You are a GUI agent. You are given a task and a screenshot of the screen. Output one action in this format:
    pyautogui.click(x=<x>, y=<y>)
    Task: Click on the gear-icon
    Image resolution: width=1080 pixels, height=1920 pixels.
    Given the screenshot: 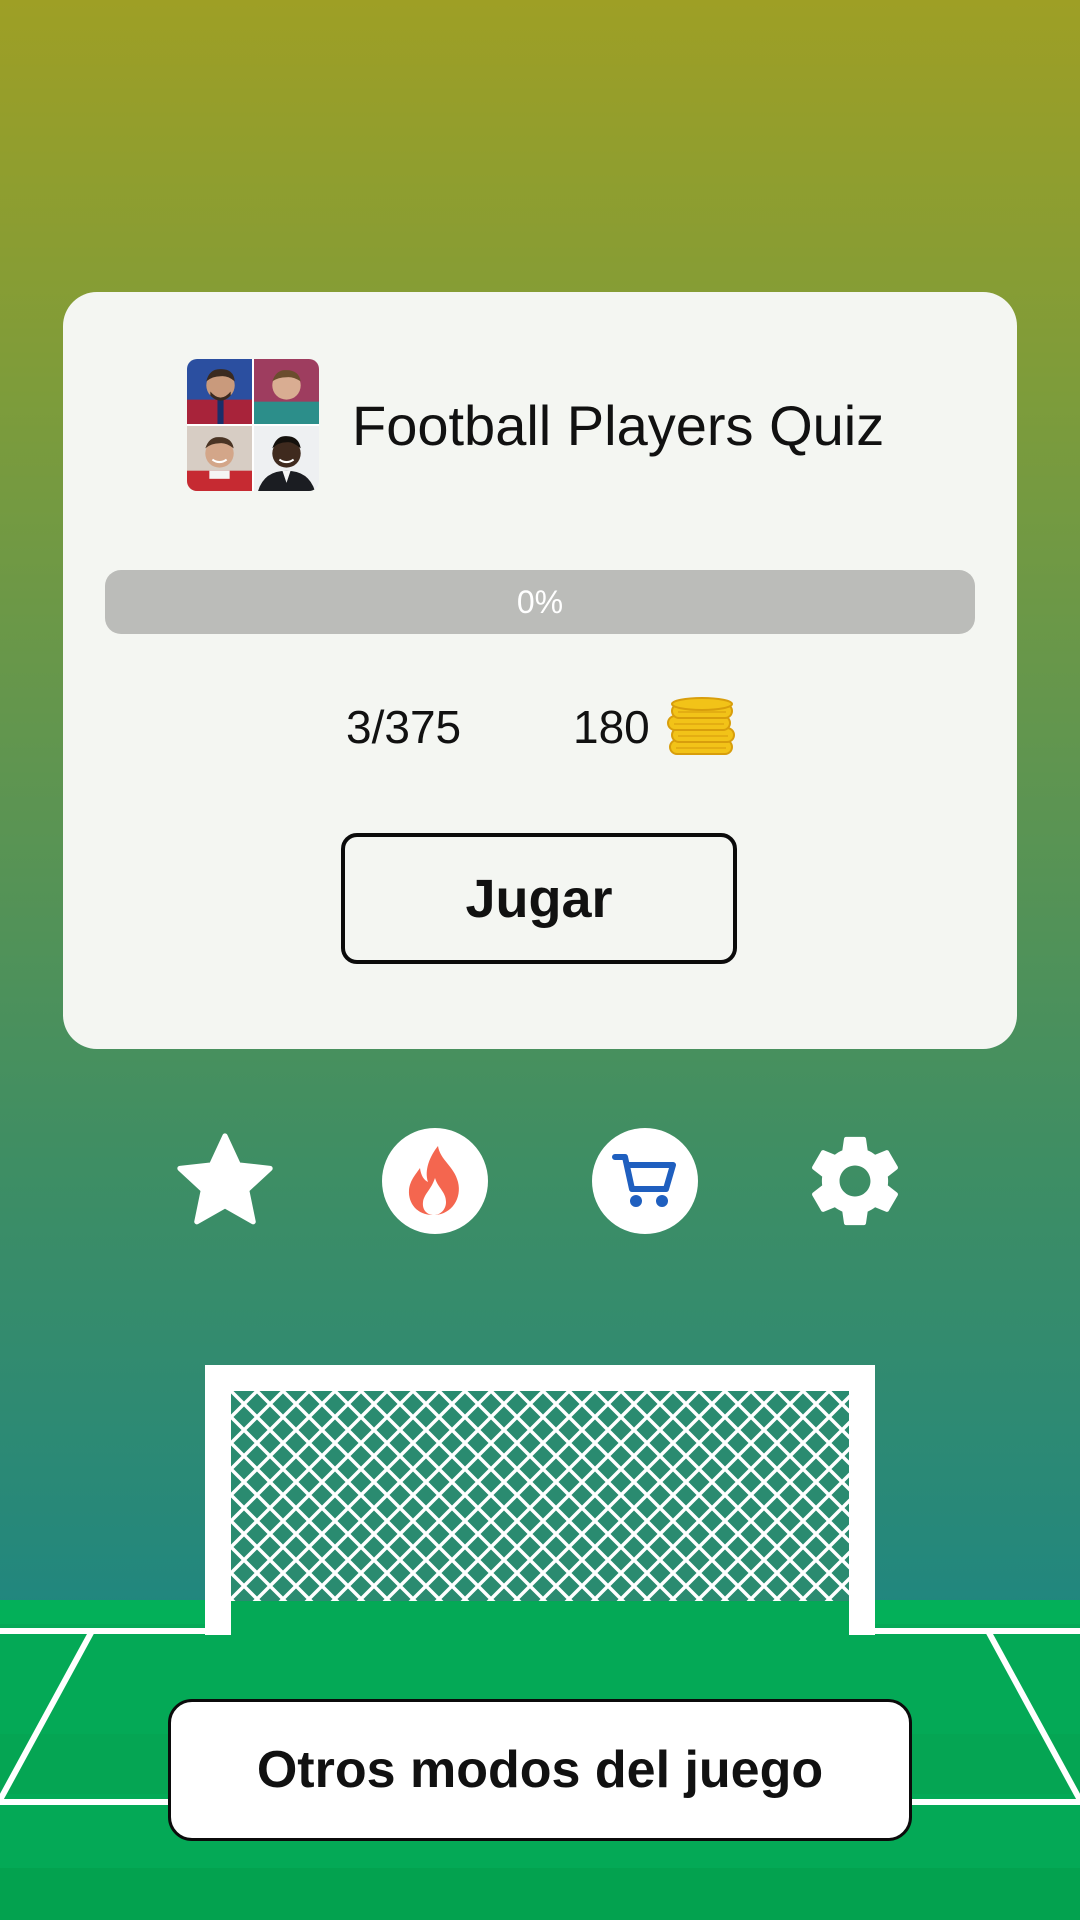 What is the action you would take?
    pyautogui.click(x=855, y=1181)
    